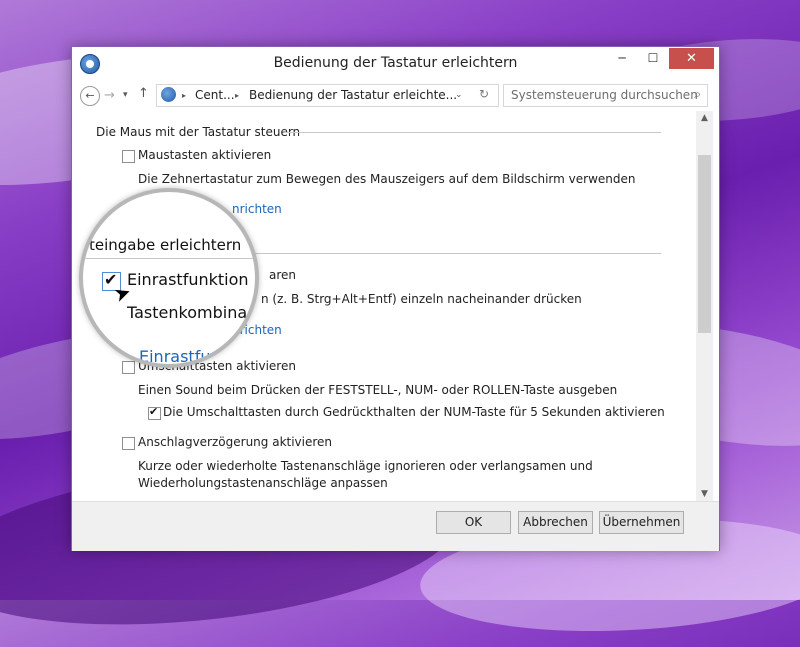 The image size is (800, 647). What do you see at coordinates (484, 94) in the screenshot?
I see `refresh-icon: ↻` at bounding box center [484, 94].